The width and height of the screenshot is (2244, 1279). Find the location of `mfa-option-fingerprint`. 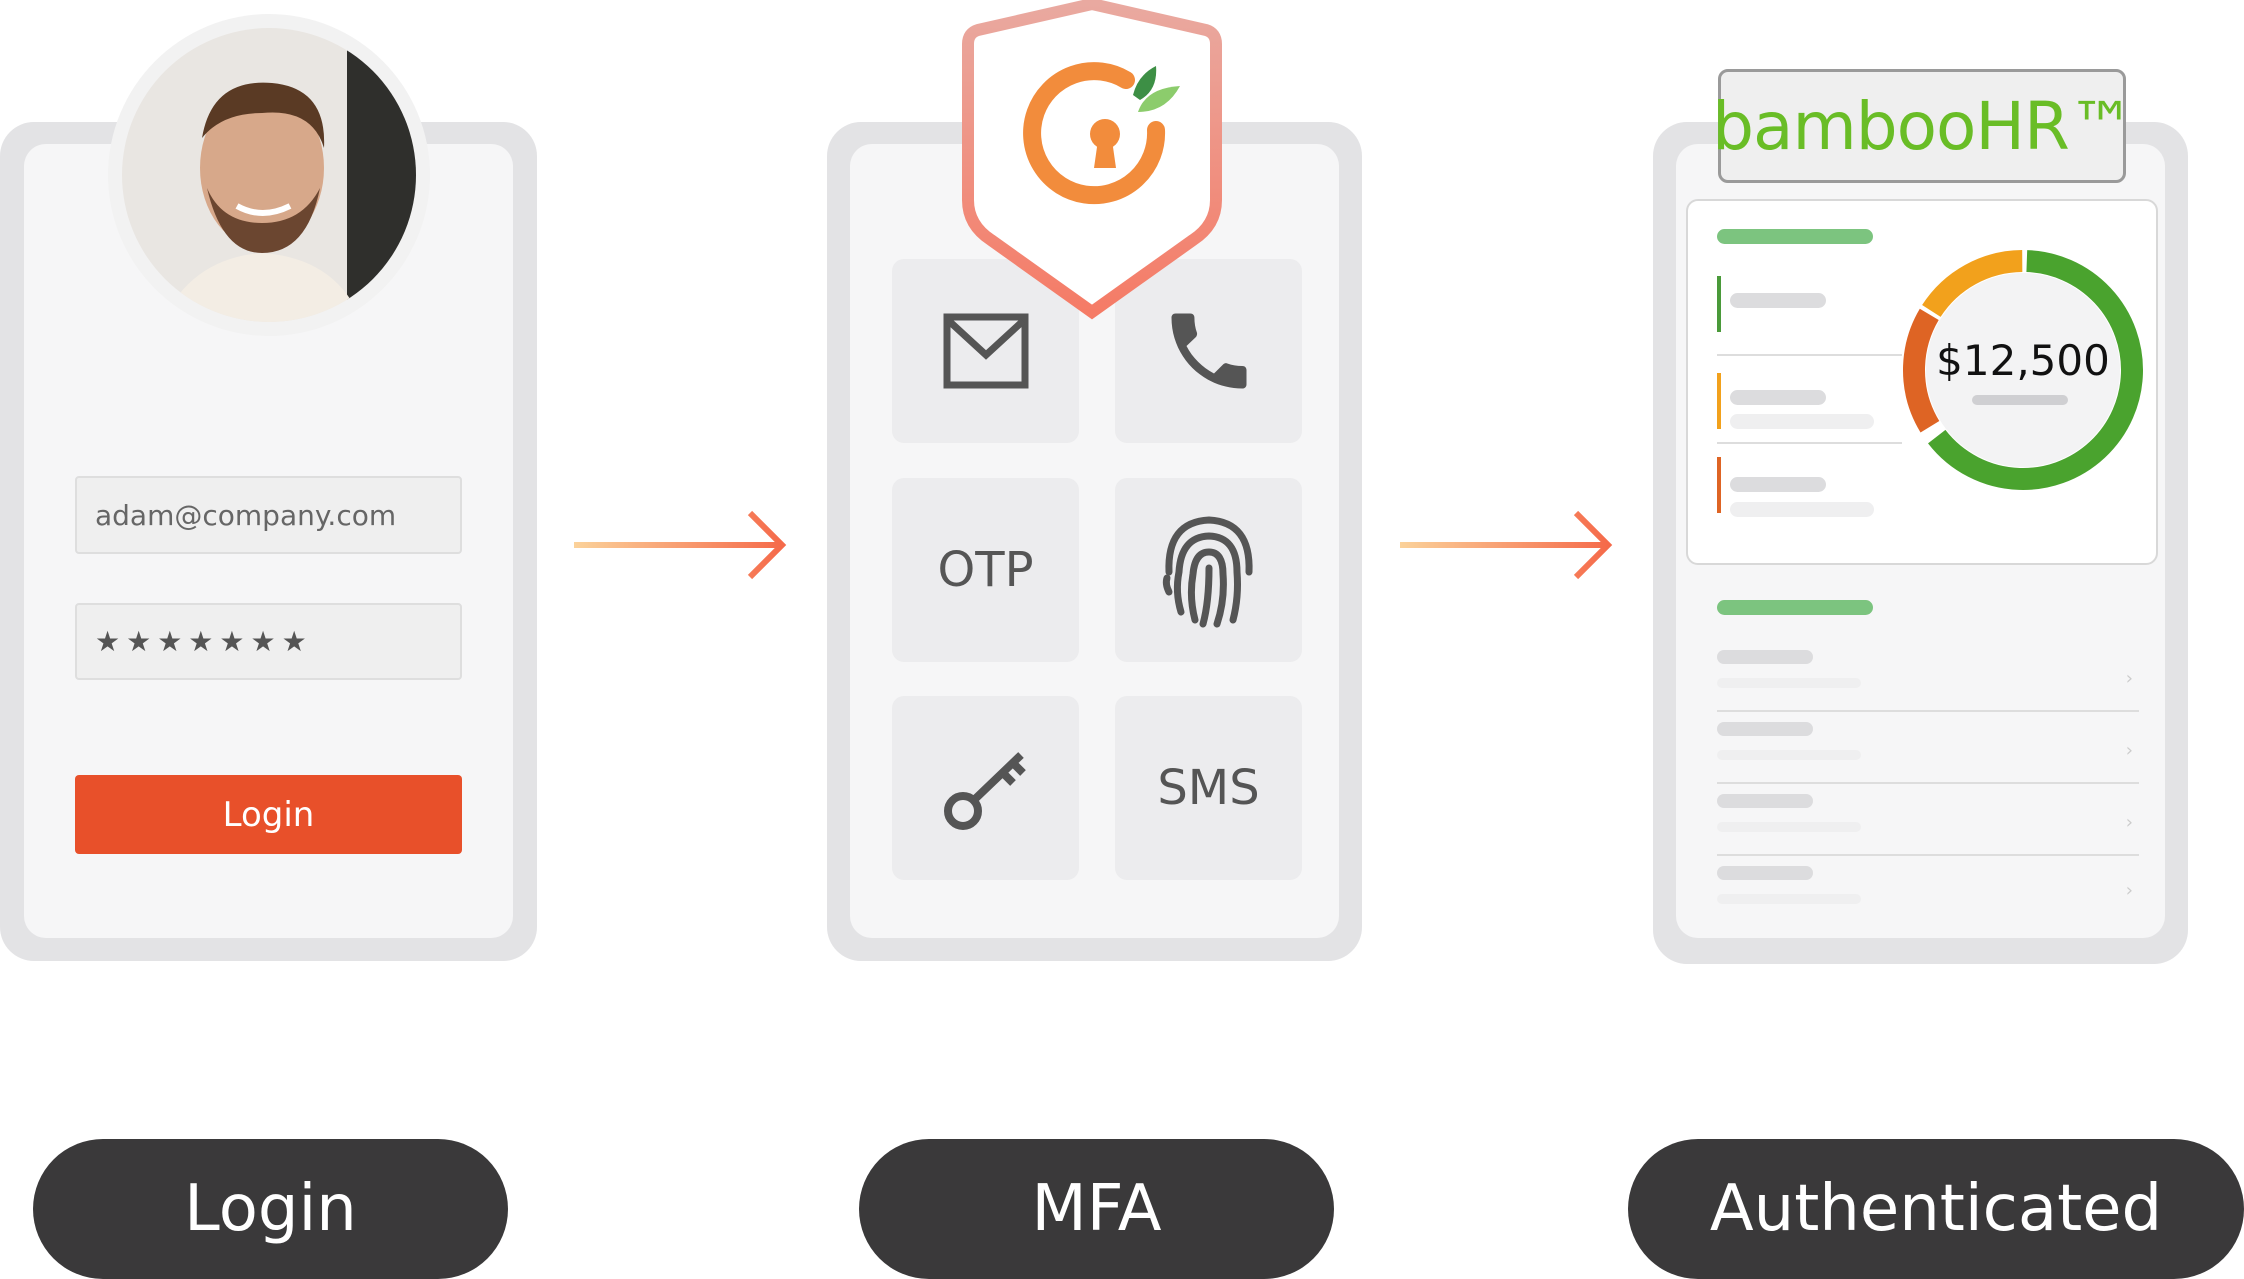

mfa-option-fingerprint is located at coordinates (1208, 570).